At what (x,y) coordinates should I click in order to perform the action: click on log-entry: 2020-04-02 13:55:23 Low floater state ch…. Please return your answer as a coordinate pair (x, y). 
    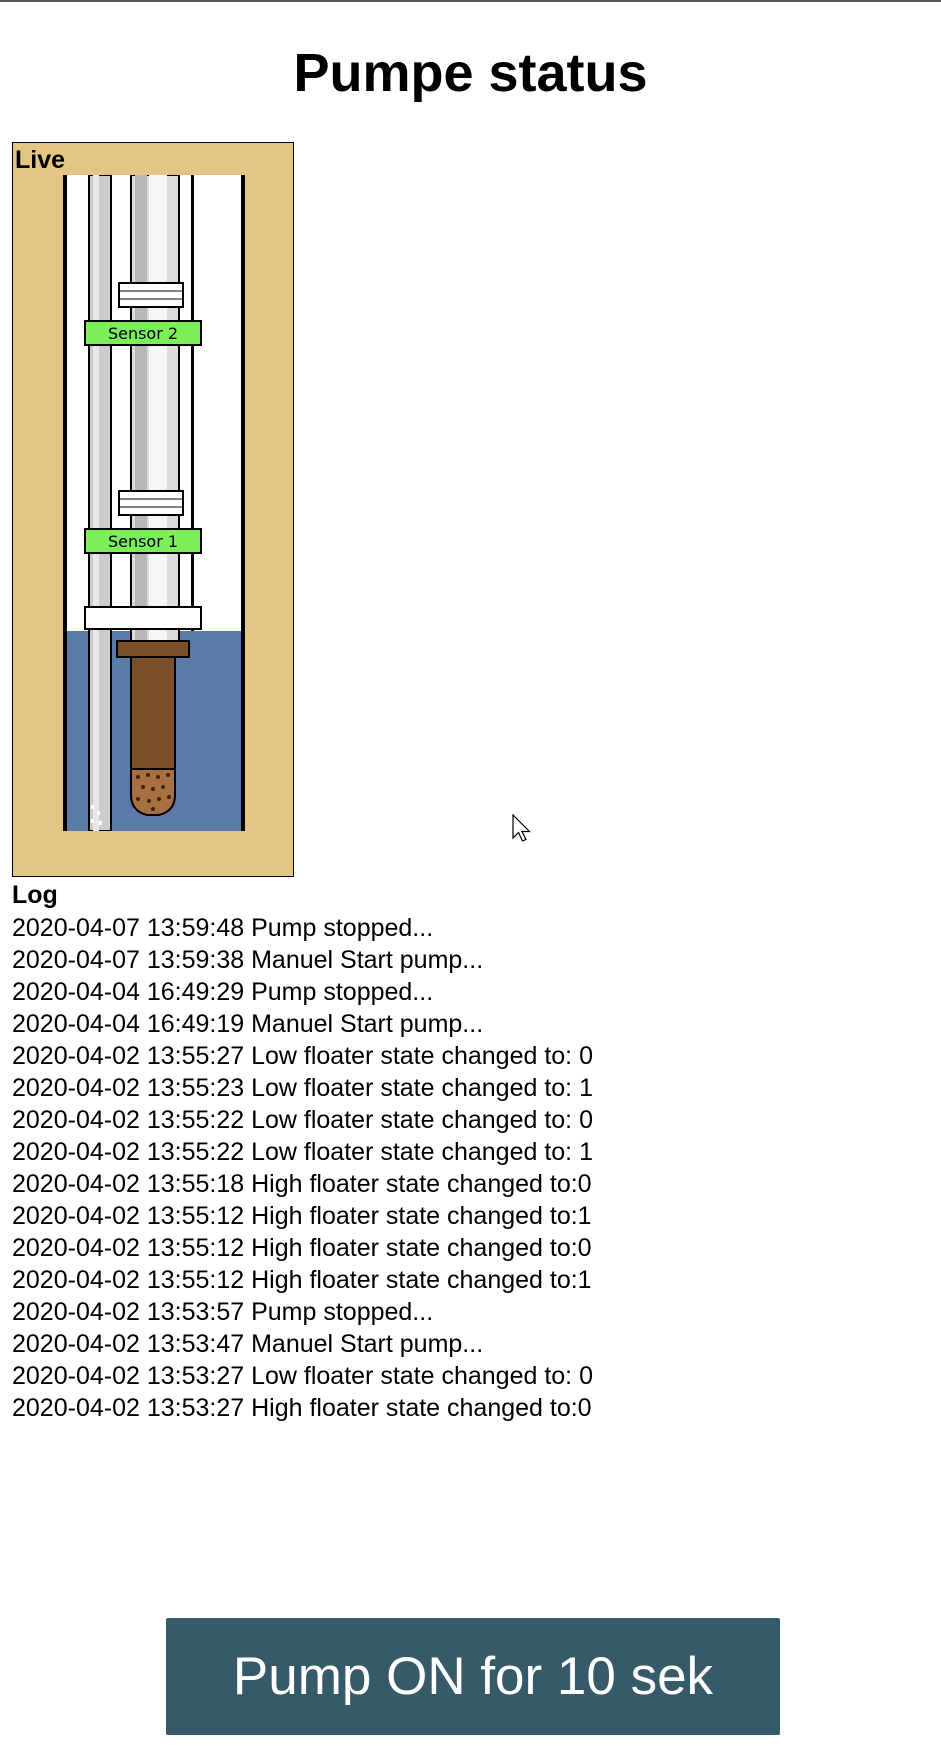
    Looking at the image, I should click on (302, 1088).